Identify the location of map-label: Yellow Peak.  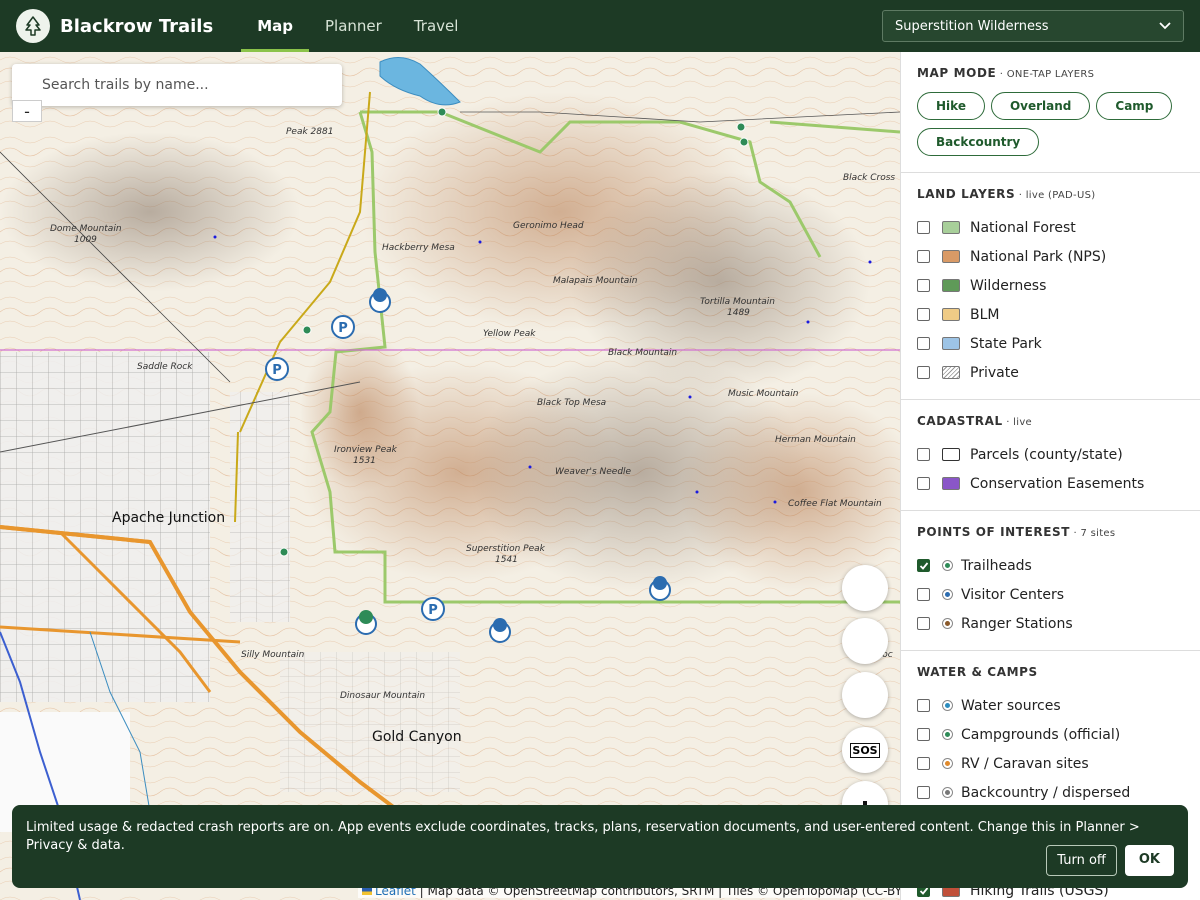
(509, 334).